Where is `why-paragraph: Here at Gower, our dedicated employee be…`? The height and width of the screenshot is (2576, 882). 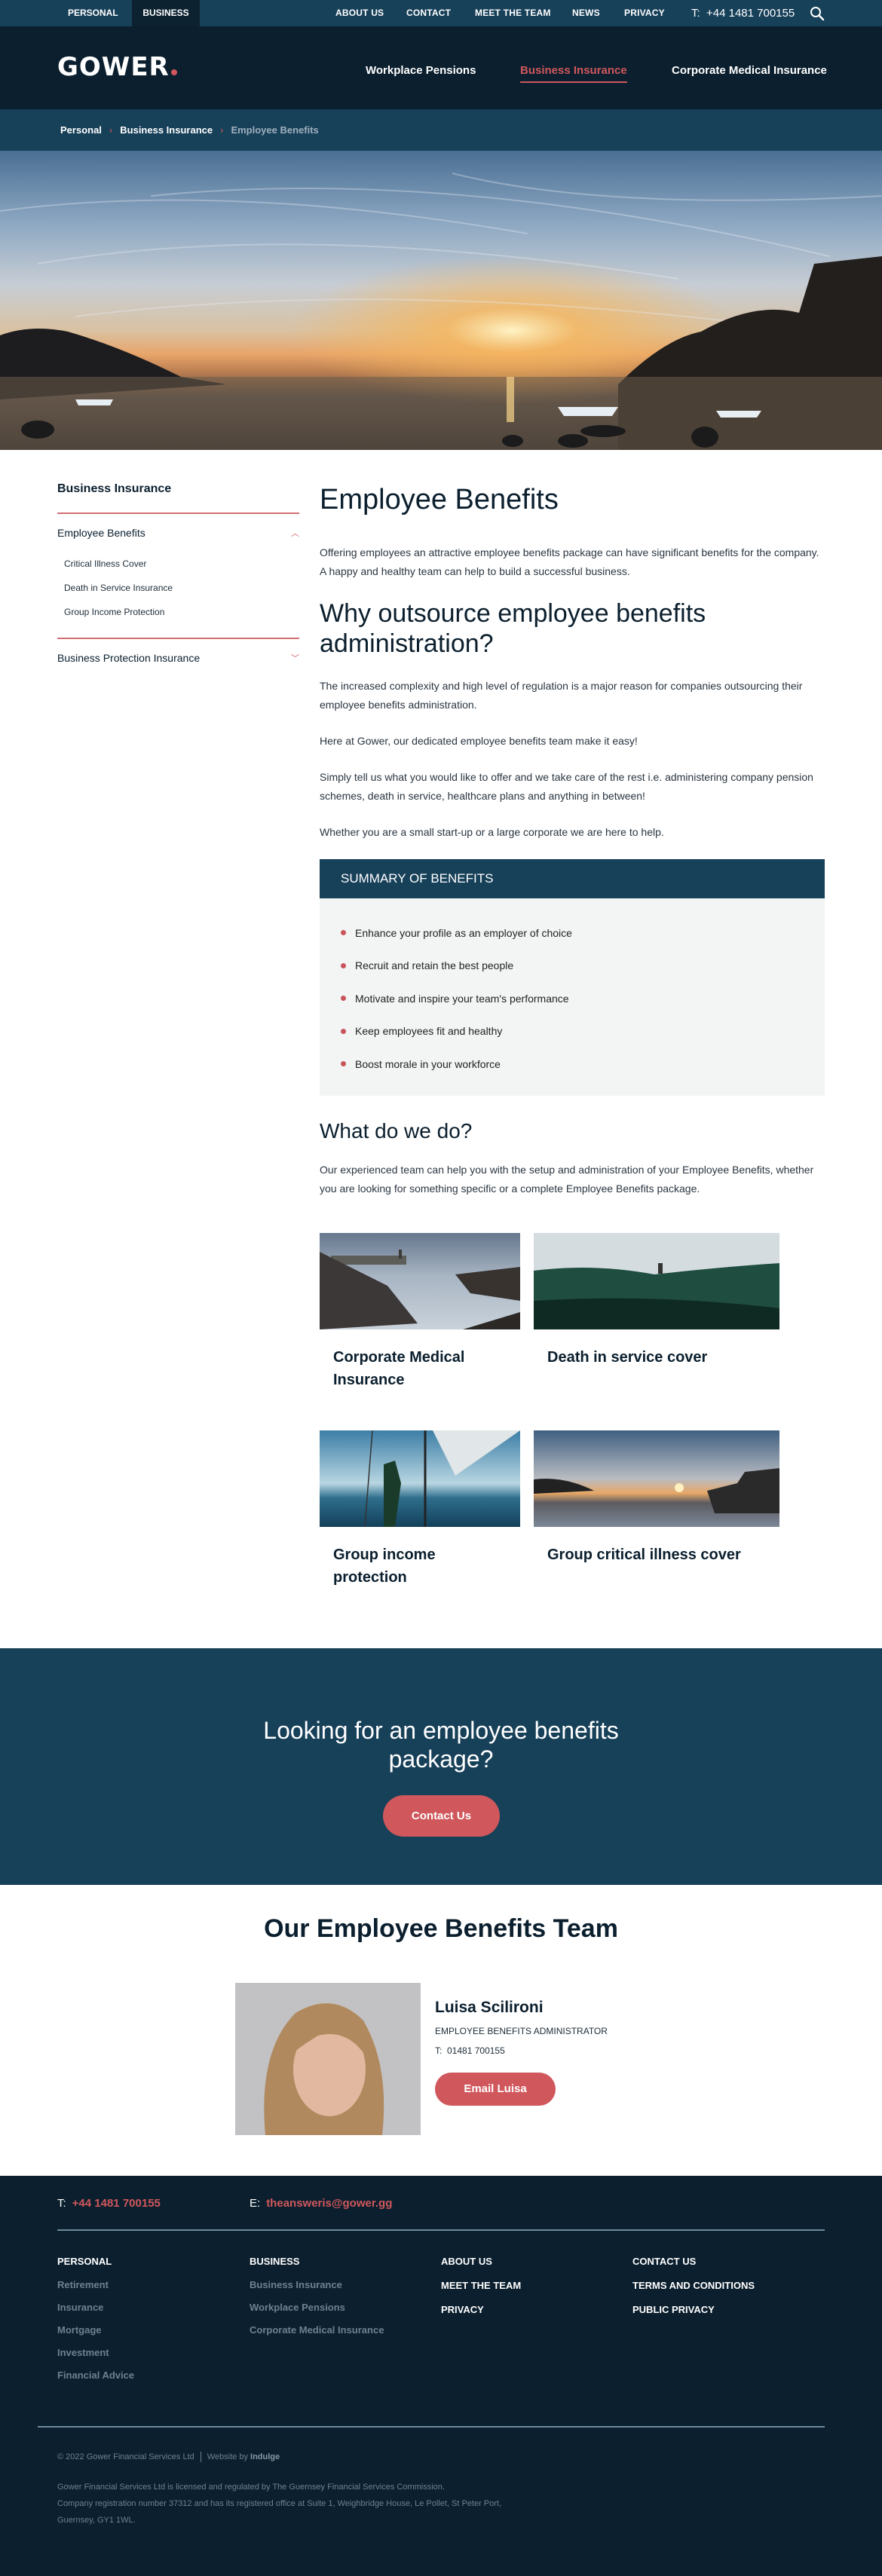
why-paragraph: Here at Gower, our dedicated employee be… is located at coordinates (479, 741).